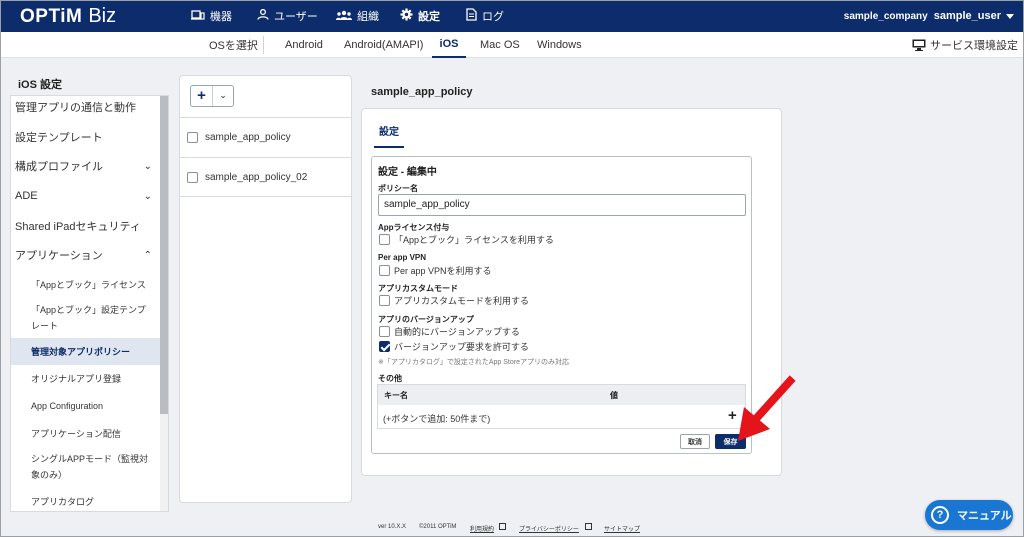 This screenshot has height=537, width=1024. I want to click on sidebar-item-original-app-registration: オリジナルアプリ登録, so click(85, 378).